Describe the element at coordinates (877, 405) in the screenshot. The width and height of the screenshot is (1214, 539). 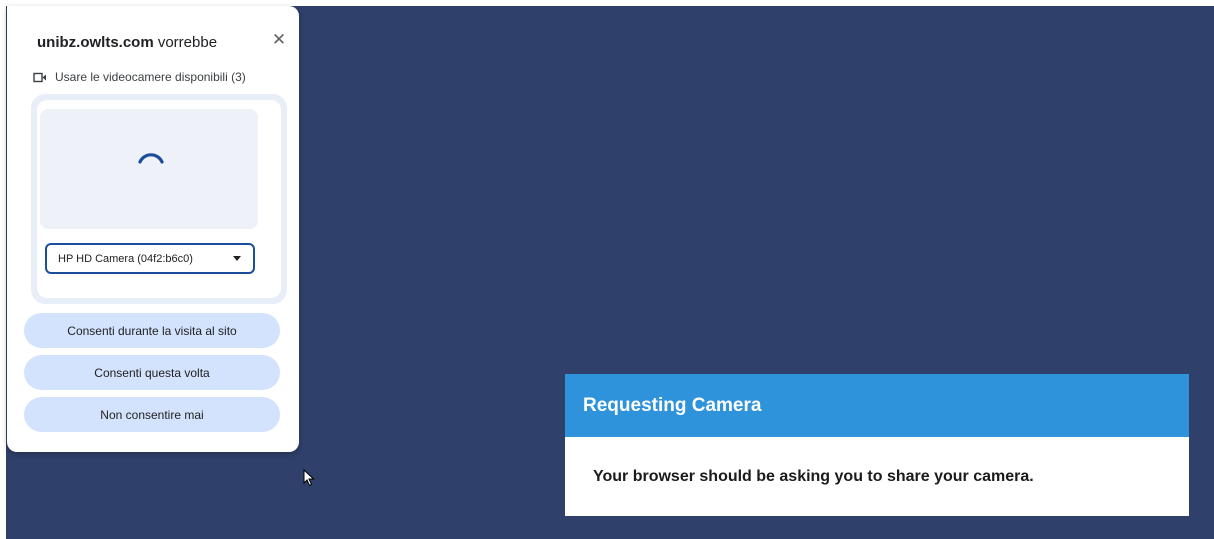
I see `requesting-camera-header: Requesting Camera` at that location.